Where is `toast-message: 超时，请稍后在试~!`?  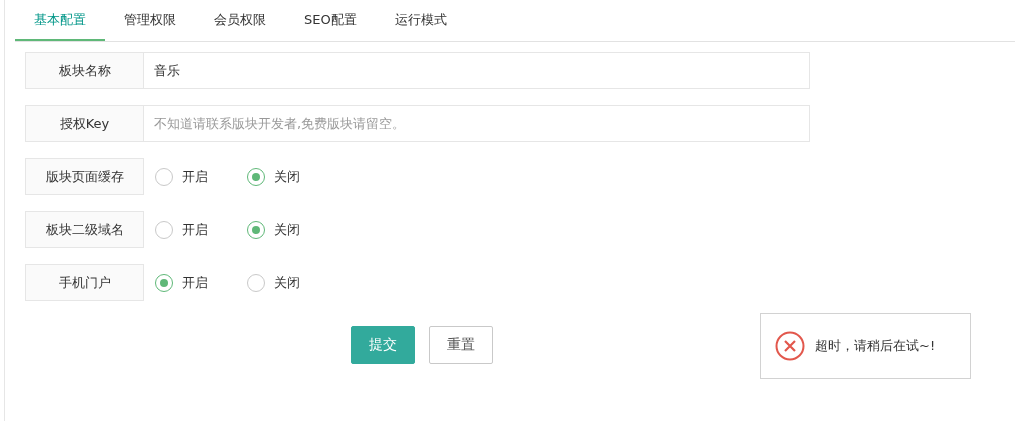
toast-message: 超时，请稍后在试~! is located at coordinates (875, 346).